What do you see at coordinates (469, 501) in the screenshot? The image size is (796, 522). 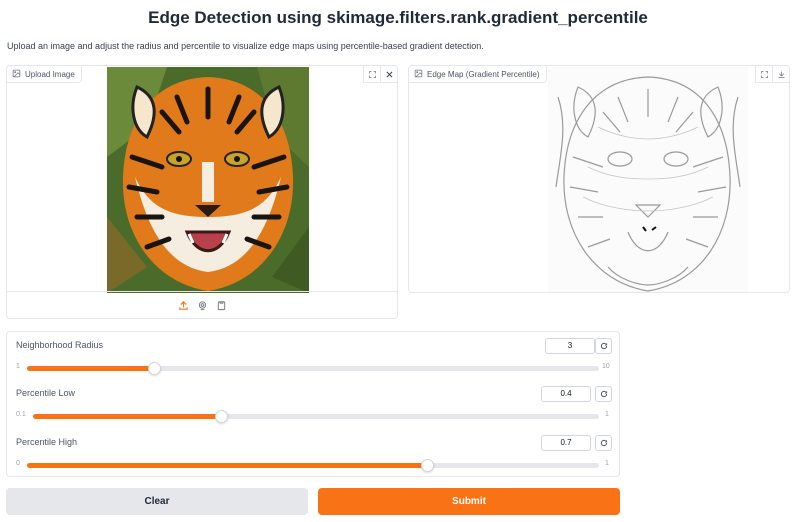 I see `submit-button: Submit` at bounding box center [469, 501].